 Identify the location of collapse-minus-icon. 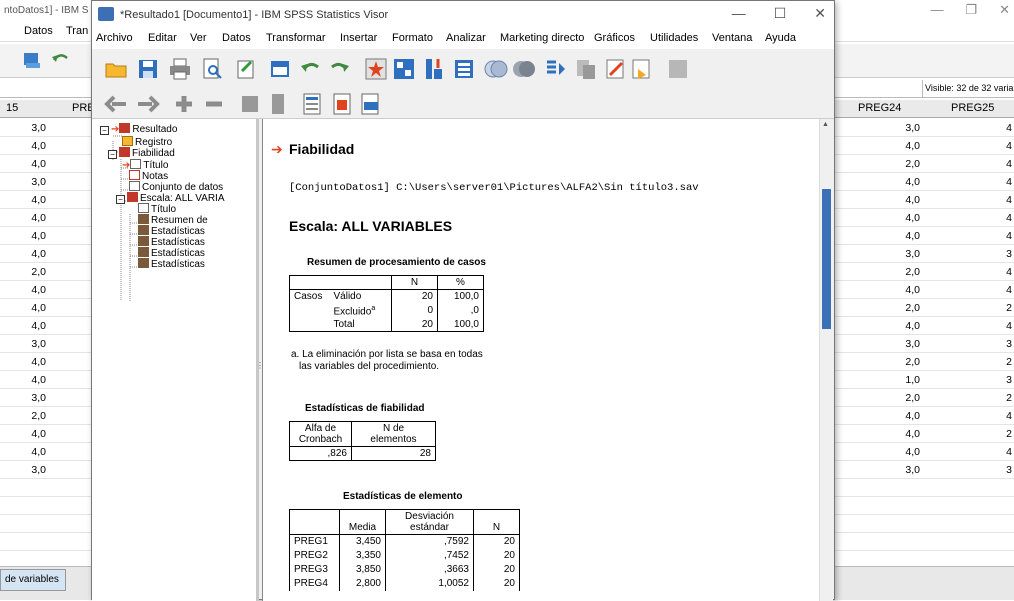
(214, 104).